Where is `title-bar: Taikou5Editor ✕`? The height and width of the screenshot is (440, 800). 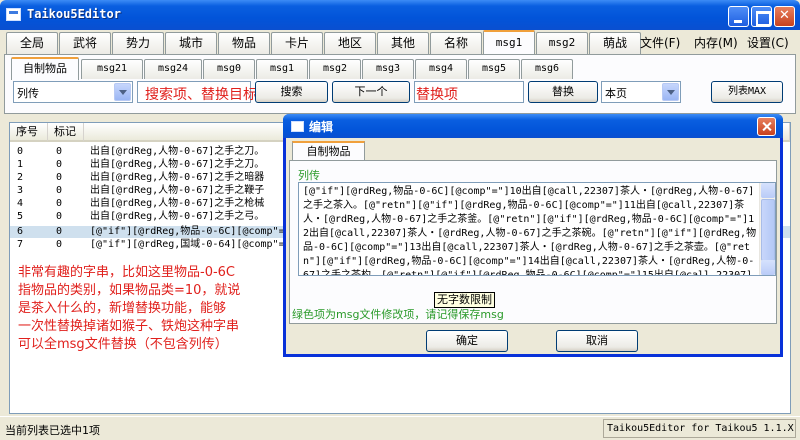
title-bar: Taikou5Editor ✕ is located at coordinates (400, 15).